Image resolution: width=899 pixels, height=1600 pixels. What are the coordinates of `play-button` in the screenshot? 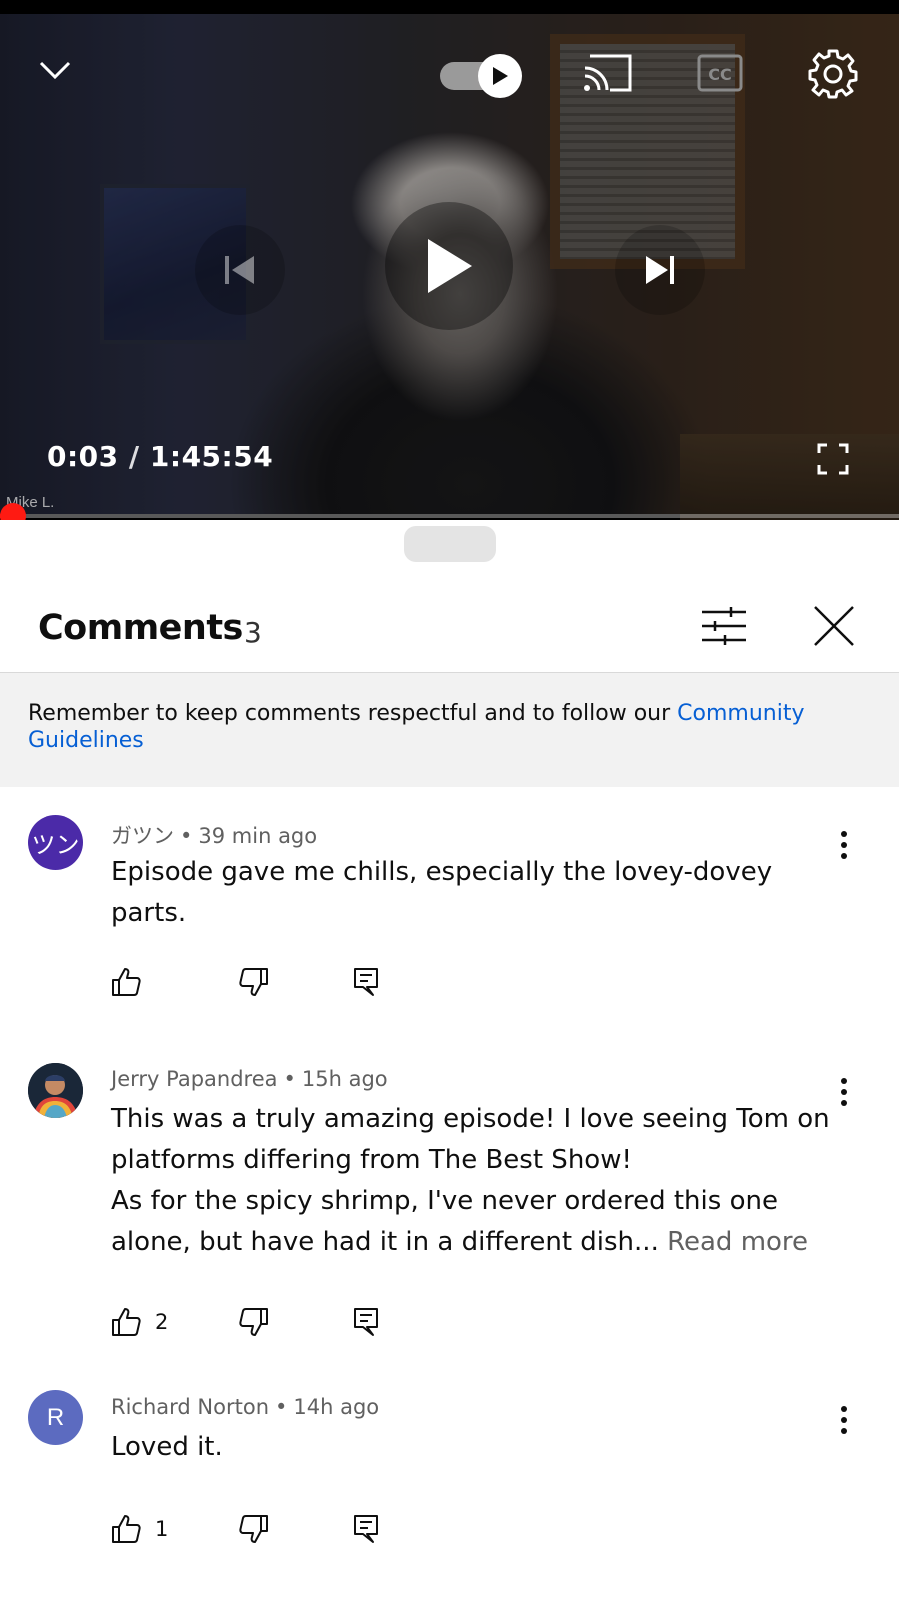 It's located at (449, 266).